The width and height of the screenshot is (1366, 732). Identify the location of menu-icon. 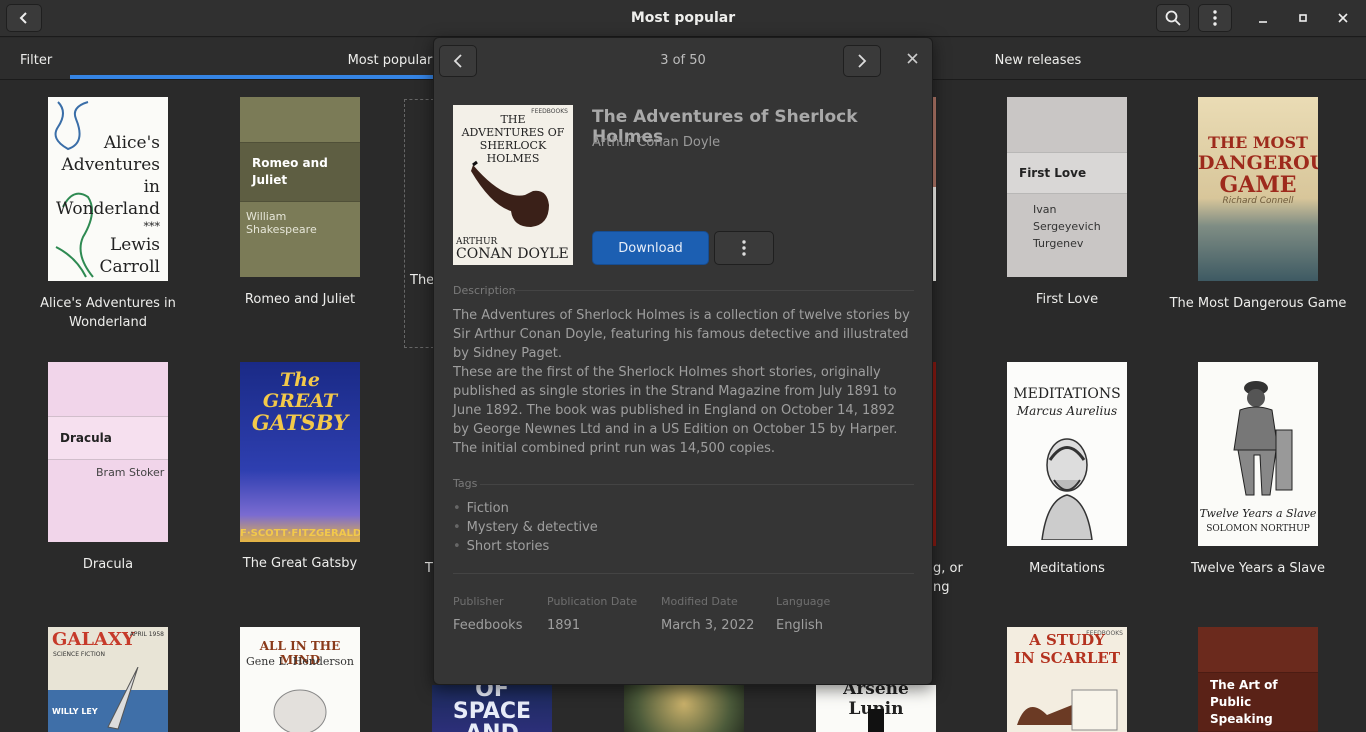
(1215, 18).